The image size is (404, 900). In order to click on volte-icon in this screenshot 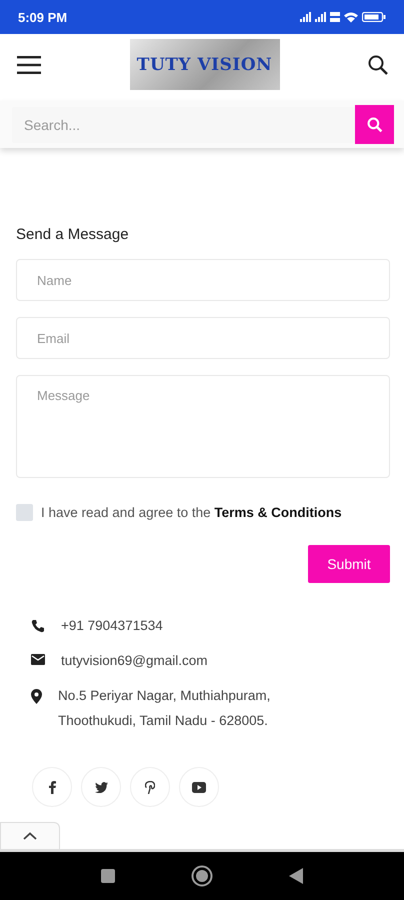, I will do `click(335, 17)`.